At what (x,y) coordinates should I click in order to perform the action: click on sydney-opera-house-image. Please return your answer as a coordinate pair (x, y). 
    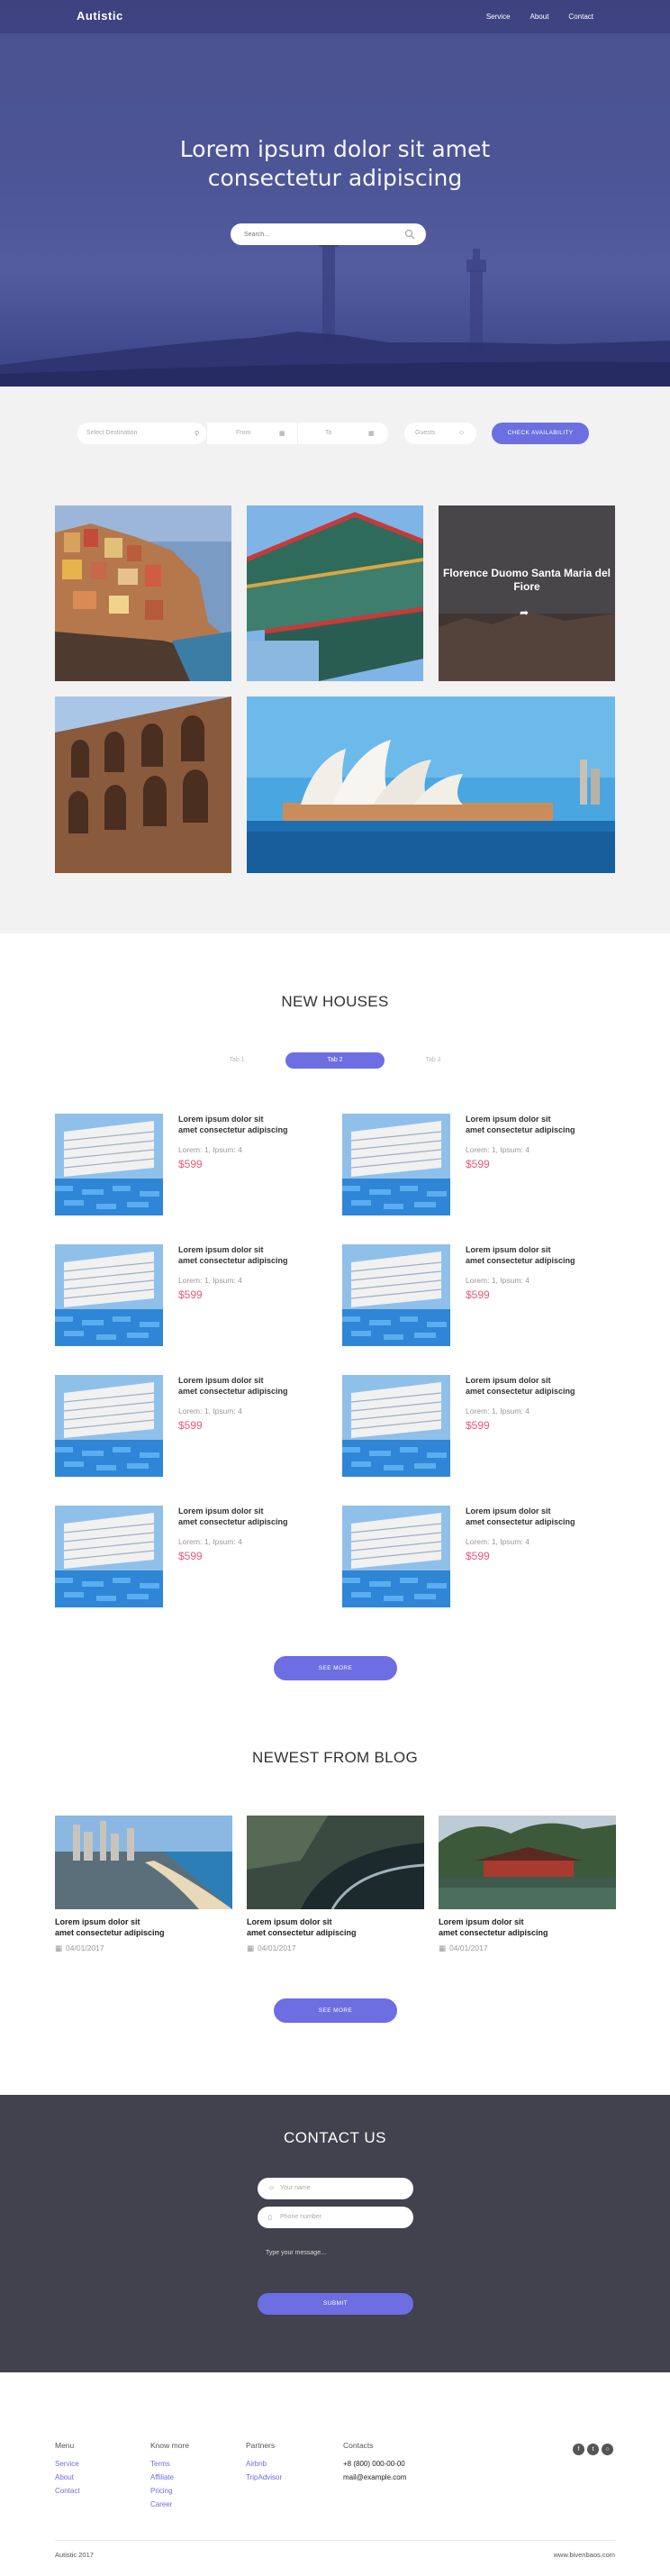
    Looking at the image, I should click on (431, 784).